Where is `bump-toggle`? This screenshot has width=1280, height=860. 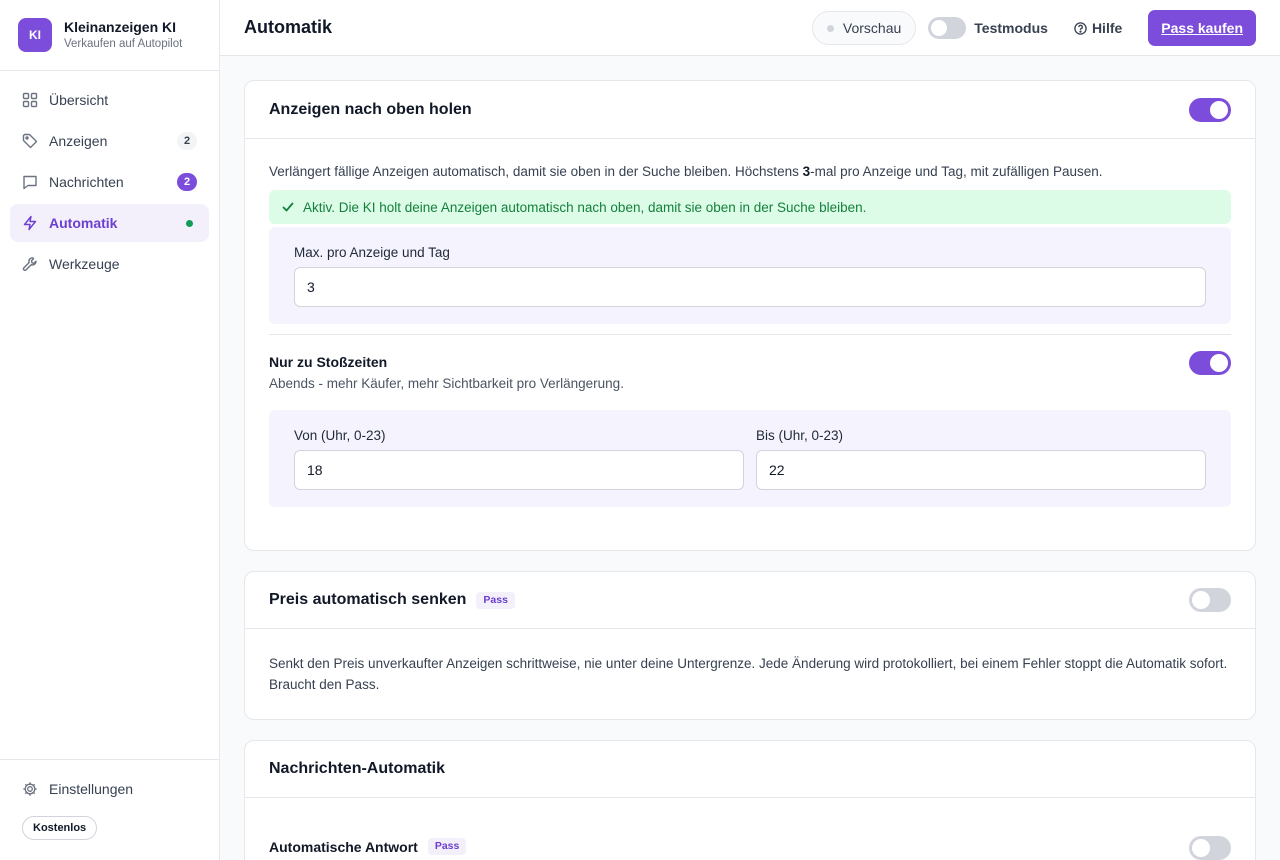
bump-toggle is located at coordinates (1210, 110).